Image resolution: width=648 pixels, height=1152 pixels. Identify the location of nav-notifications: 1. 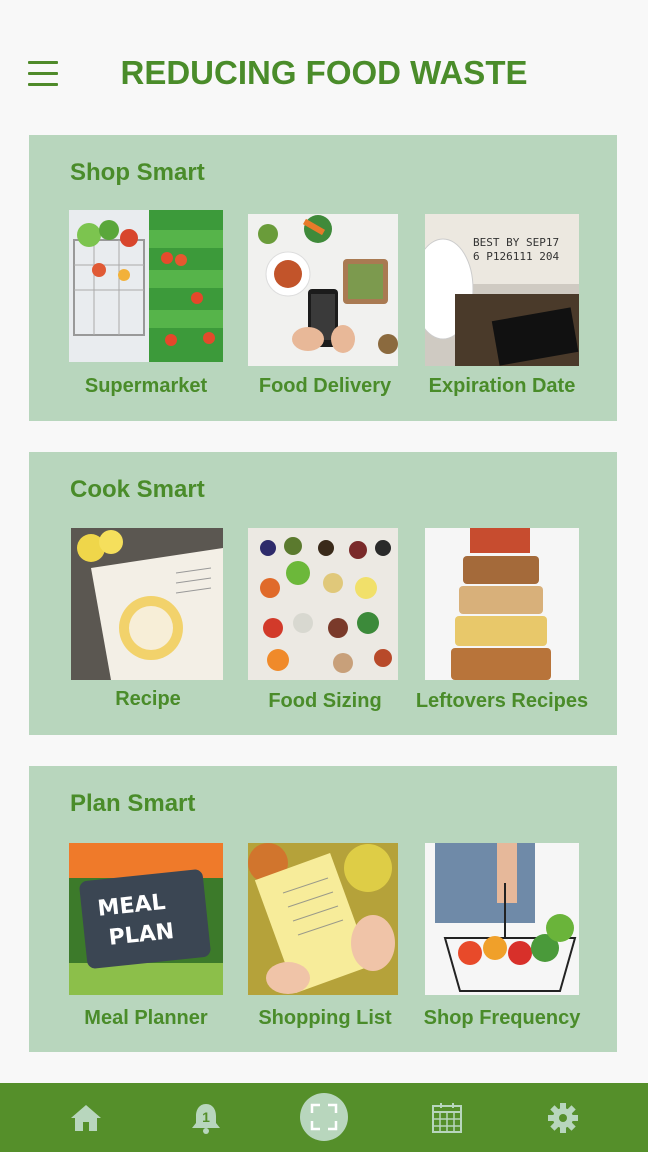
(206, 1117).